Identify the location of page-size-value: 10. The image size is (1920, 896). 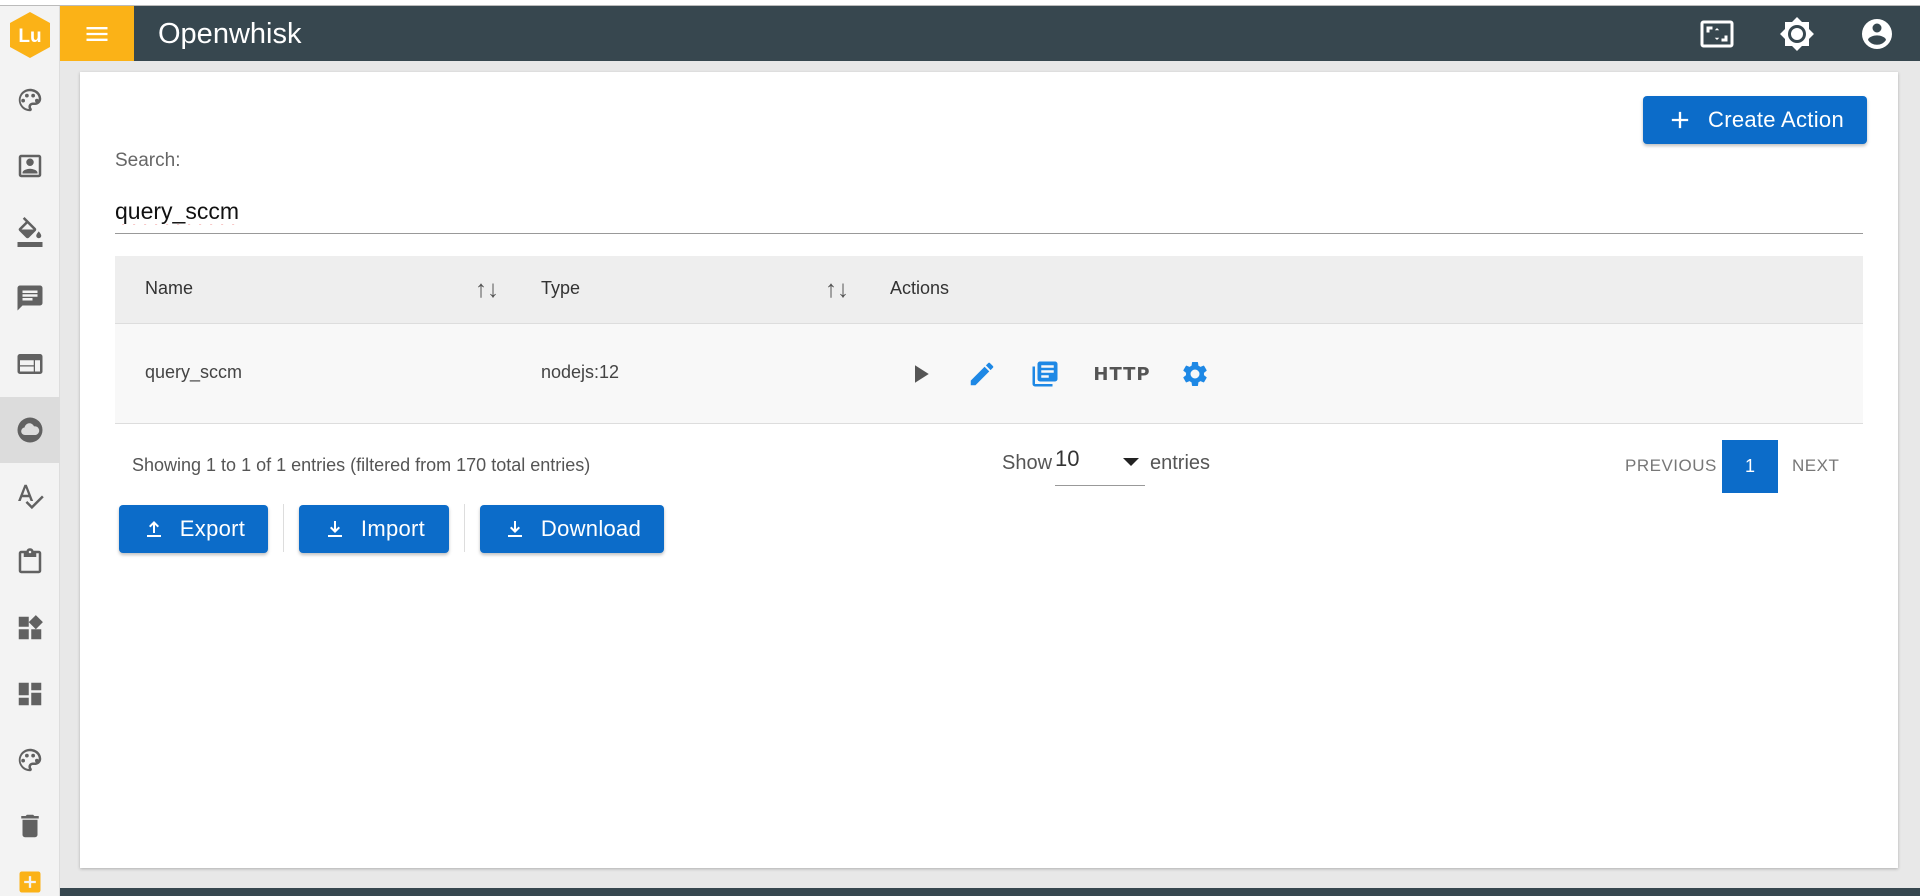
(1067, 458).